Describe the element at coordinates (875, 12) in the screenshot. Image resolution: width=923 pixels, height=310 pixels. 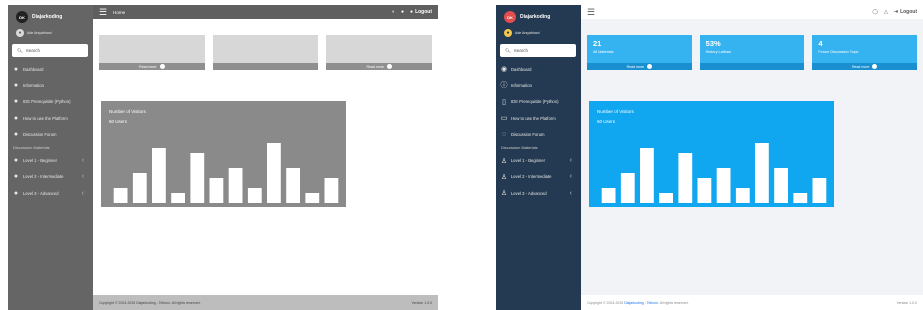
I see `messages-icon: ◯` at that location.